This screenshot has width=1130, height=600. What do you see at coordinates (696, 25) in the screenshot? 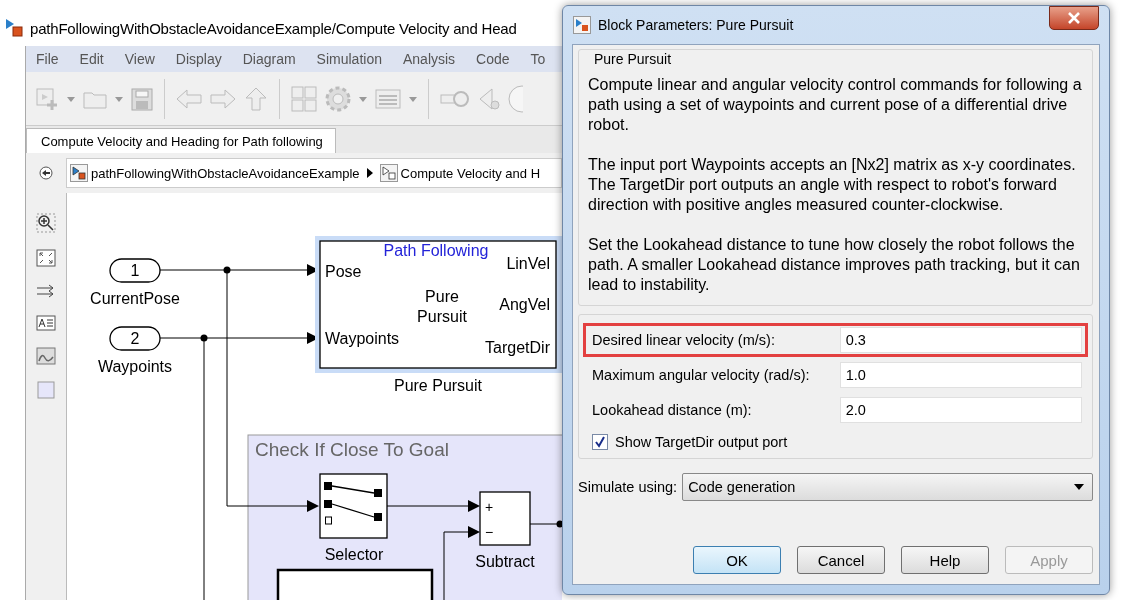
I see `dialog-title: Block Parameters: Pure Pursuit` at bounding box center [696, 25].